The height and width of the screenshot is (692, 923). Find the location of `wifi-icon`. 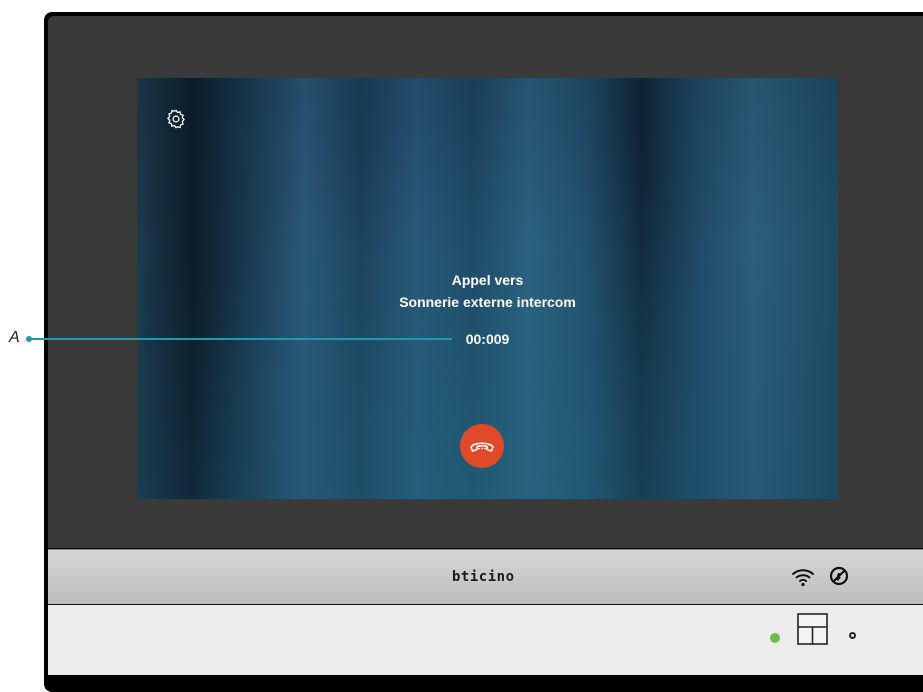

wifi-icon is located at coordinates (803, 578).